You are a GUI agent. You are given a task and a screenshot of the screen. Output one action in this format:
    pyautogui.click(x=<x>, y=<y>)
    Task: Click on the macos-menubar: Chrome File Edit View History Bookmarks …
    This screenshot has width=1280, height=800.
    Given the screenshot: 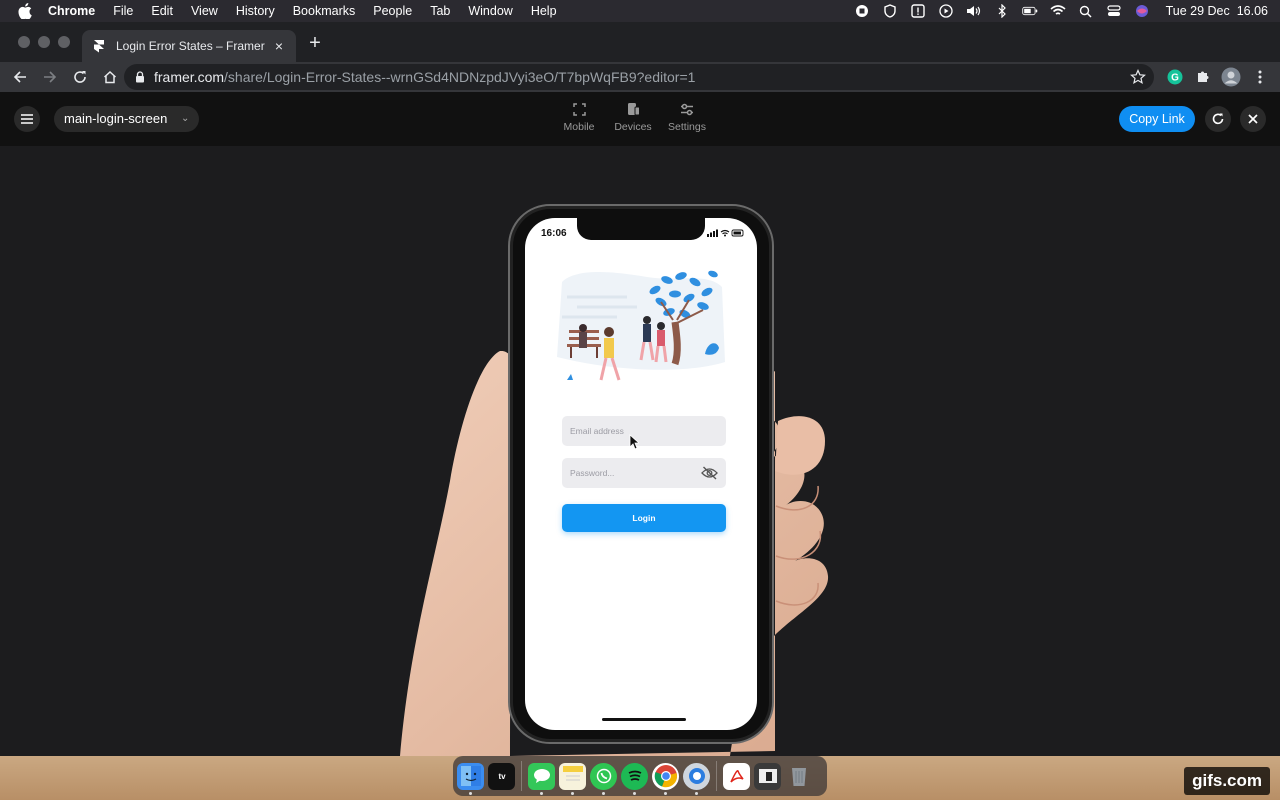 What is the action you would take?
    pyautogui.click(x=640, y=11)
    